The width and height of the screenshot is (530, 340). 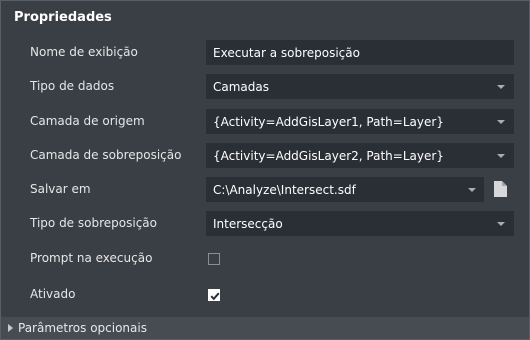 I want to click on display-name-row: Nome de exibição Executar a sobreposição, so click(x=265, y=53).